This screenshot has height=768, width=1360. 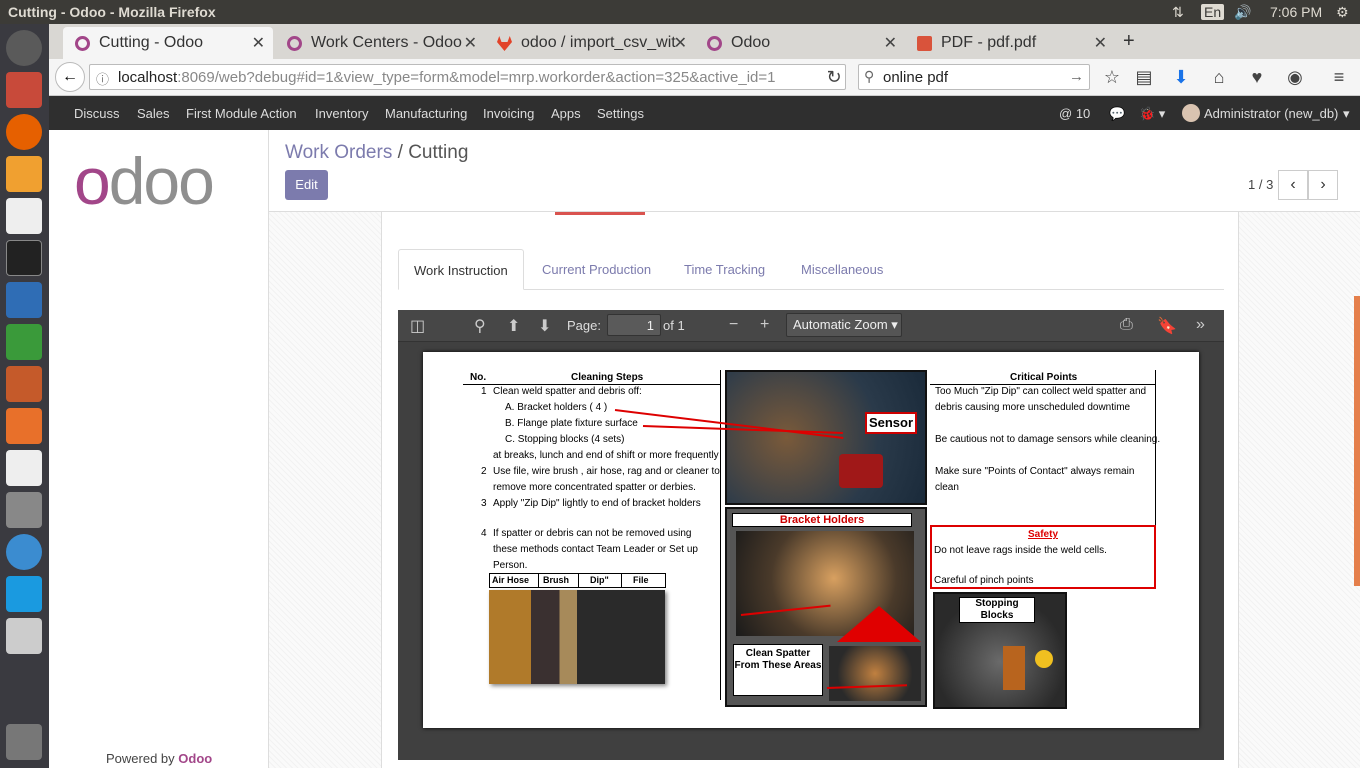 I want to click on search-input: online pdf, so click(x=915, y=77).